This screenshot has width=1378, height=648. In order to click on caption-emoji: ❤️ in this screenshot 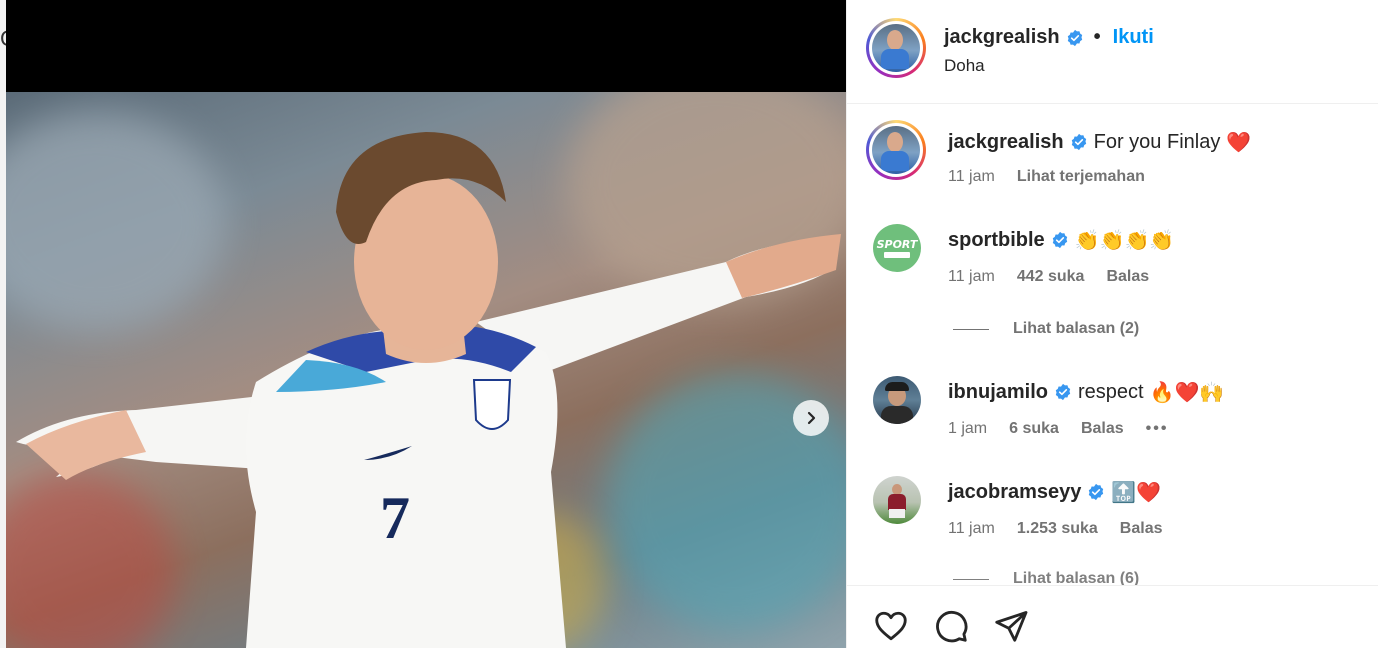, I will do `click(1239, 142)`.